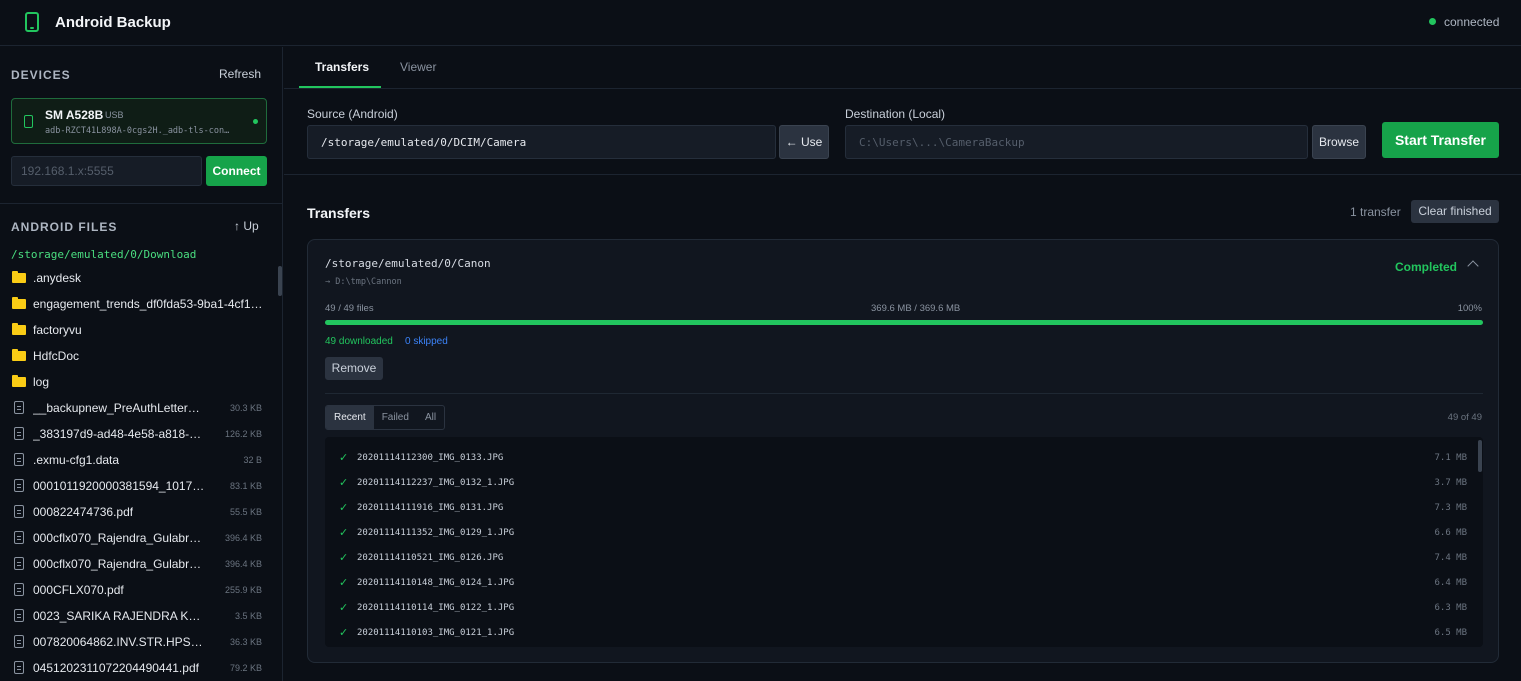 This screenshot has height=681, width=1521. I want to click on filter-group: Recent Failed All, so click(385, 417).